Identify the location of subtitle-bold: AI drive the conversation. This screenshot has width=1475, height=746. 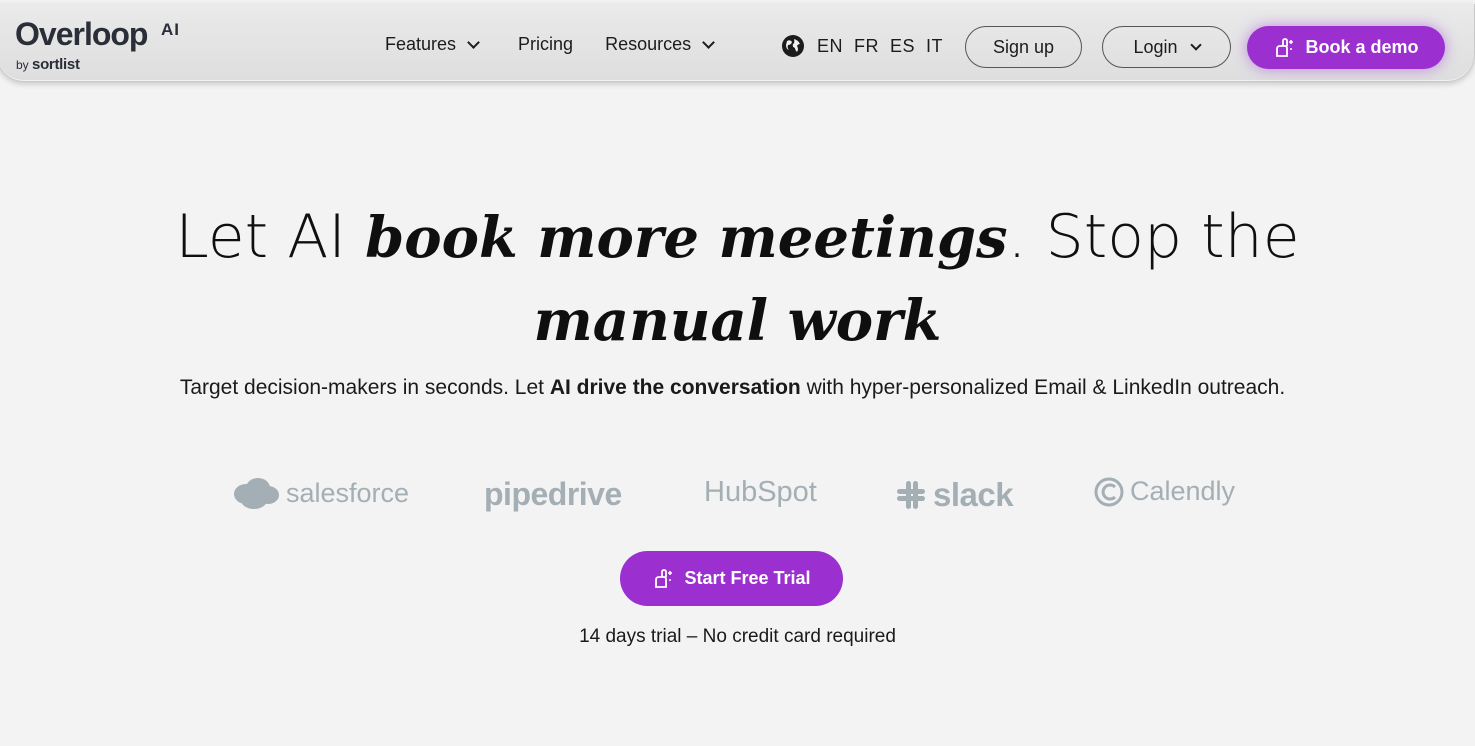
(675, 387).